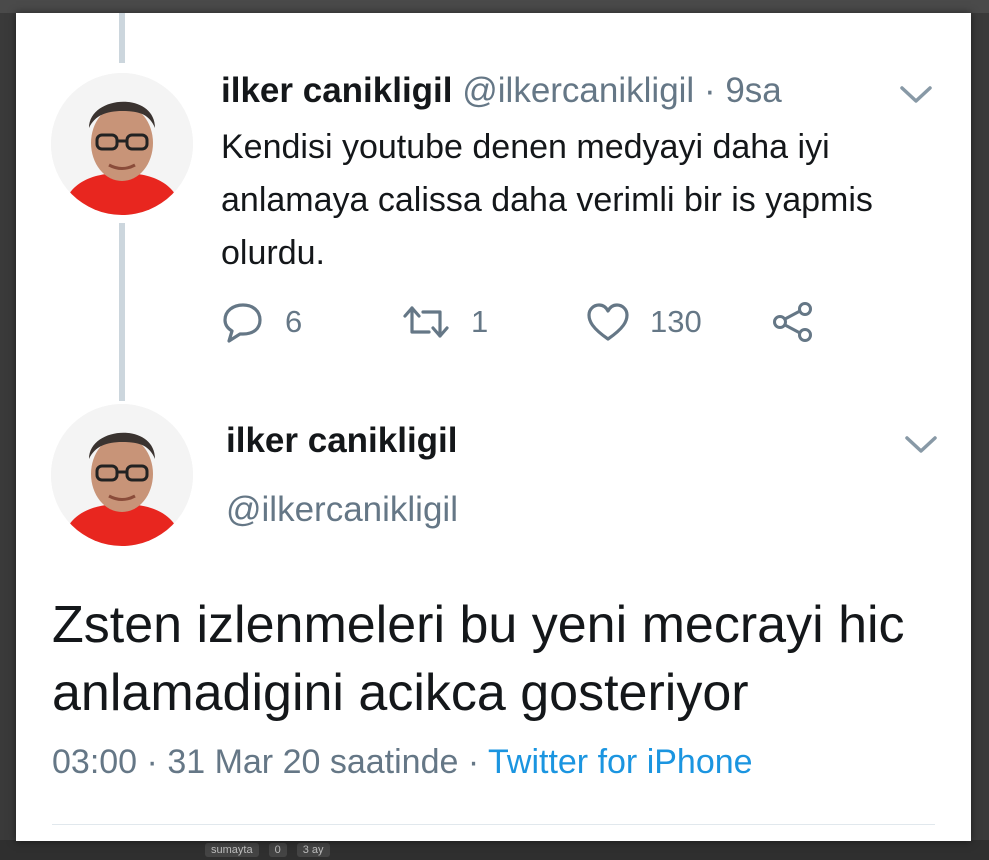 This screenshot has width=989, height=860. I want to click on tweet-header: ilker canikligil @ilkercanikligil · 9sa, so click(501, 91).